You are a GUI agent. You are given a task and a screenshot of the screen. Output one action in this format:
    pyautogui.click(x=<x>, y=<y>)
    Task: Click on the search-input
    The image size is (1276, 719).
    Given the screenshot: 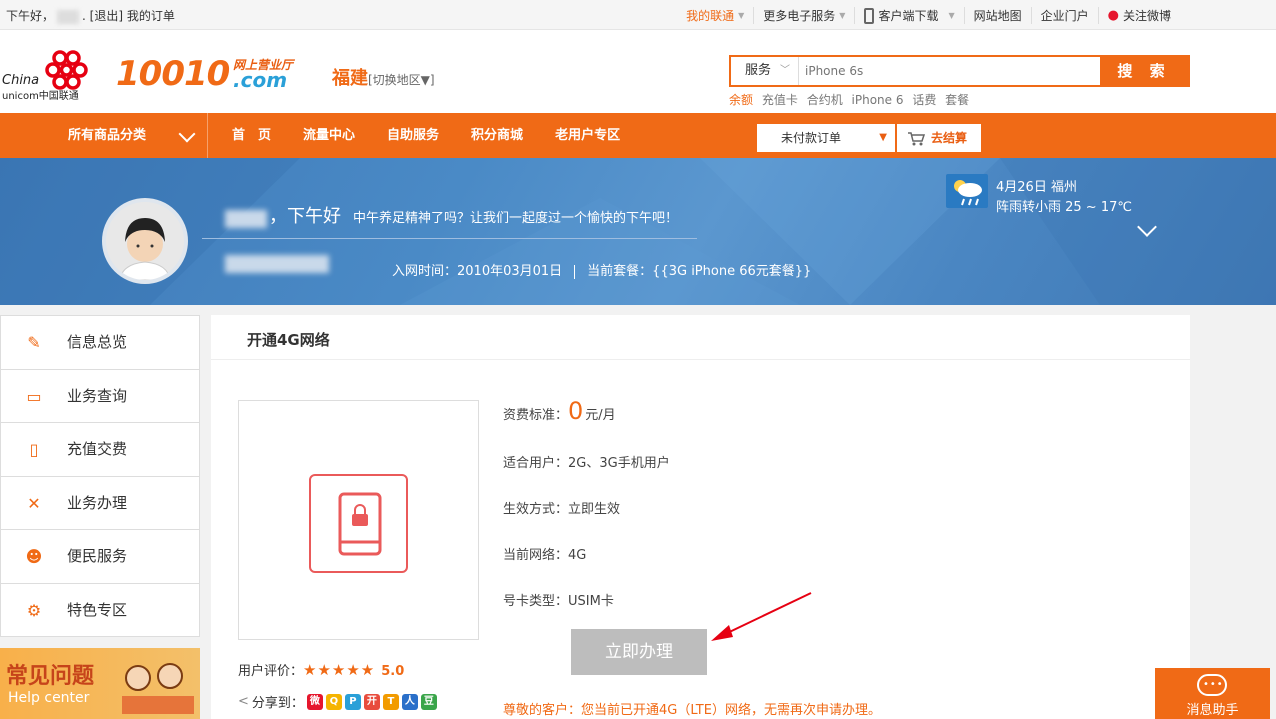 What is the action you would take?
    pyautogui.click(x=950, y=71)
    